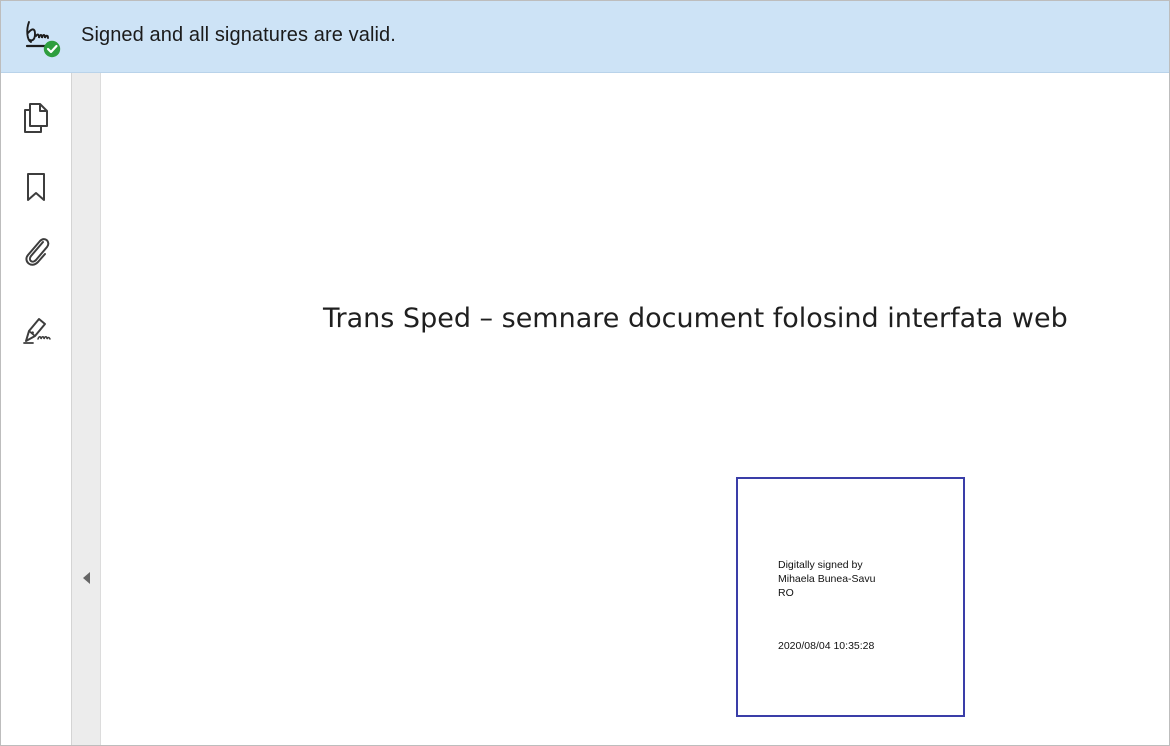 This screenshot has width=1170, height=746. What do you see at coordinates (36, 255) in the screenshot?
I see `attachment-paperclip-icon` at bounding box center [36, 255].